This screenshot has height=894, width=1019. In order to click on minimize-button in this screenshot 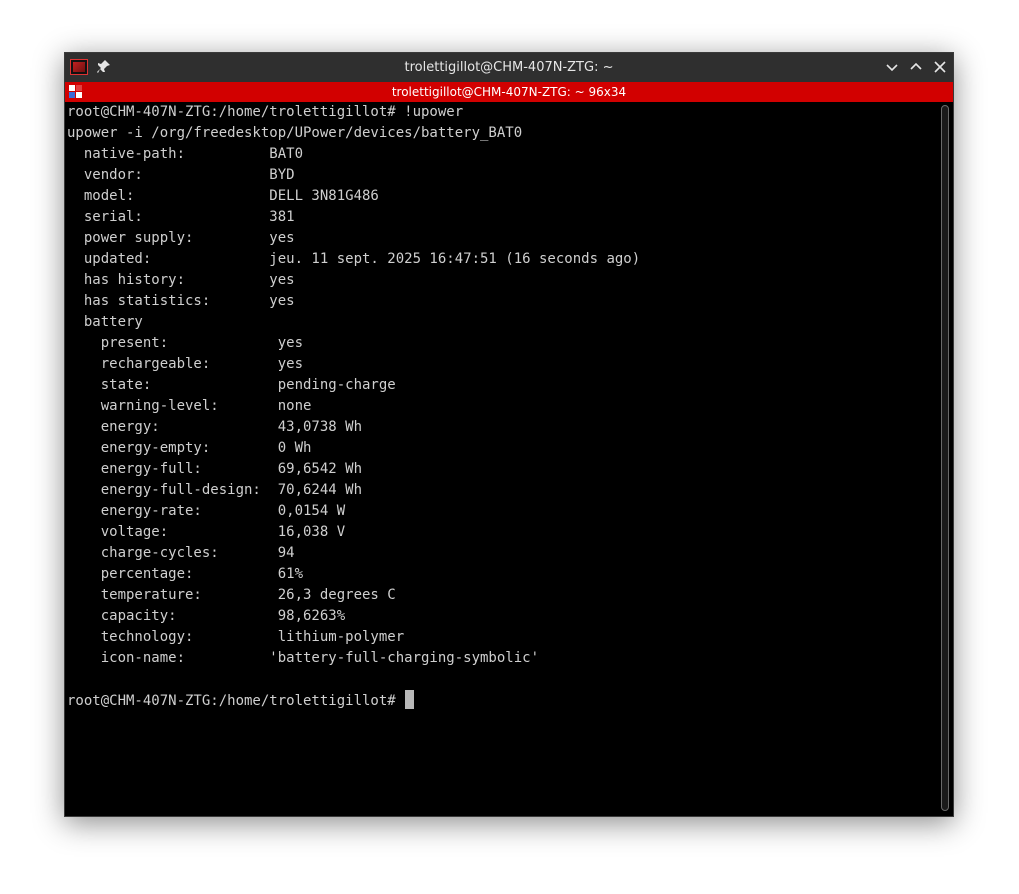, I will do `click(892, 67)`.